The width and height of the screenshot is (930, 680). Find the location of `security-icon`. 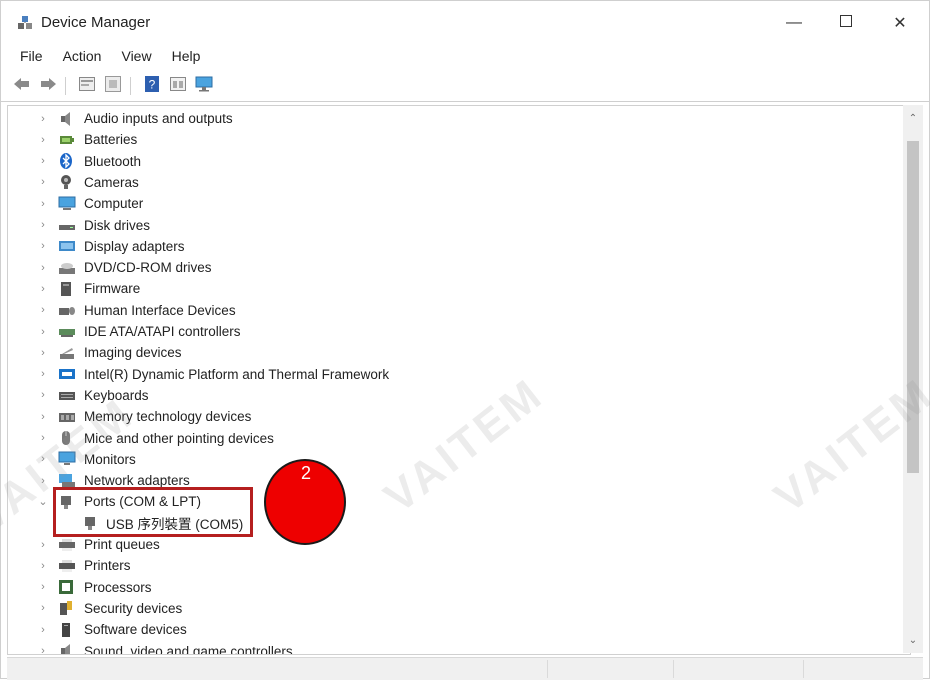

security-icon is located at coordinates (67, 608).